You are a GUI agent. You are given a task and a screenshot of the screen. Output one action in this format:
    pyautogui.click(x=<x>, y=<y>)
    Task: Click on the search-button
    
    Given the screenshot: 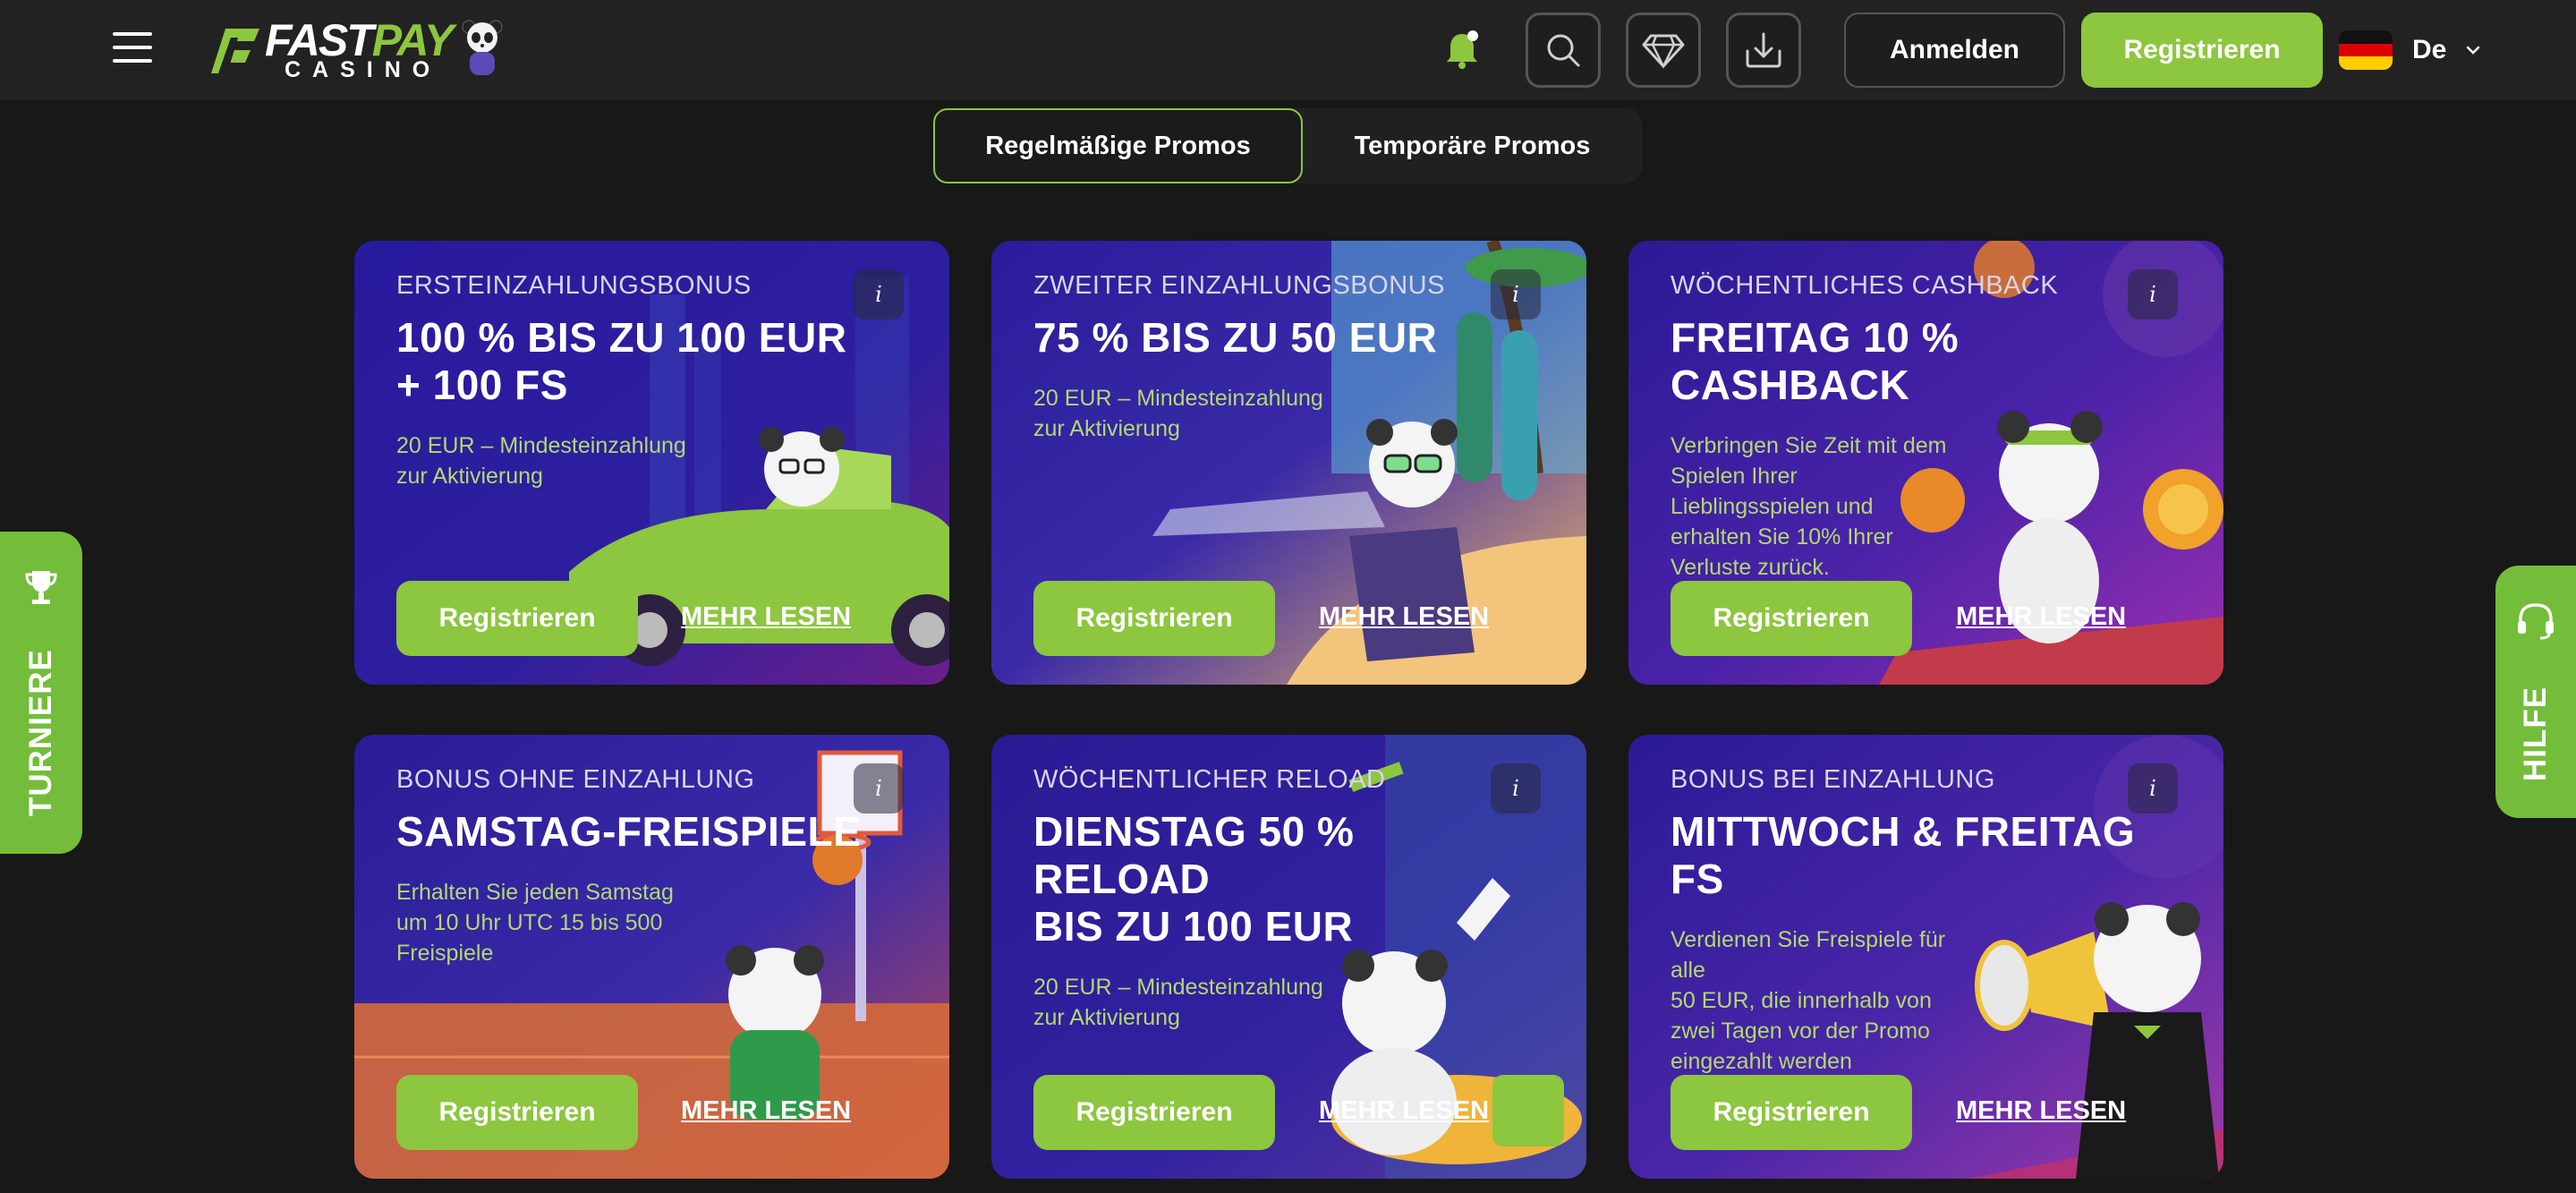 What is the action you would take?
    pyautogui.click(x=1563, y=50)
    